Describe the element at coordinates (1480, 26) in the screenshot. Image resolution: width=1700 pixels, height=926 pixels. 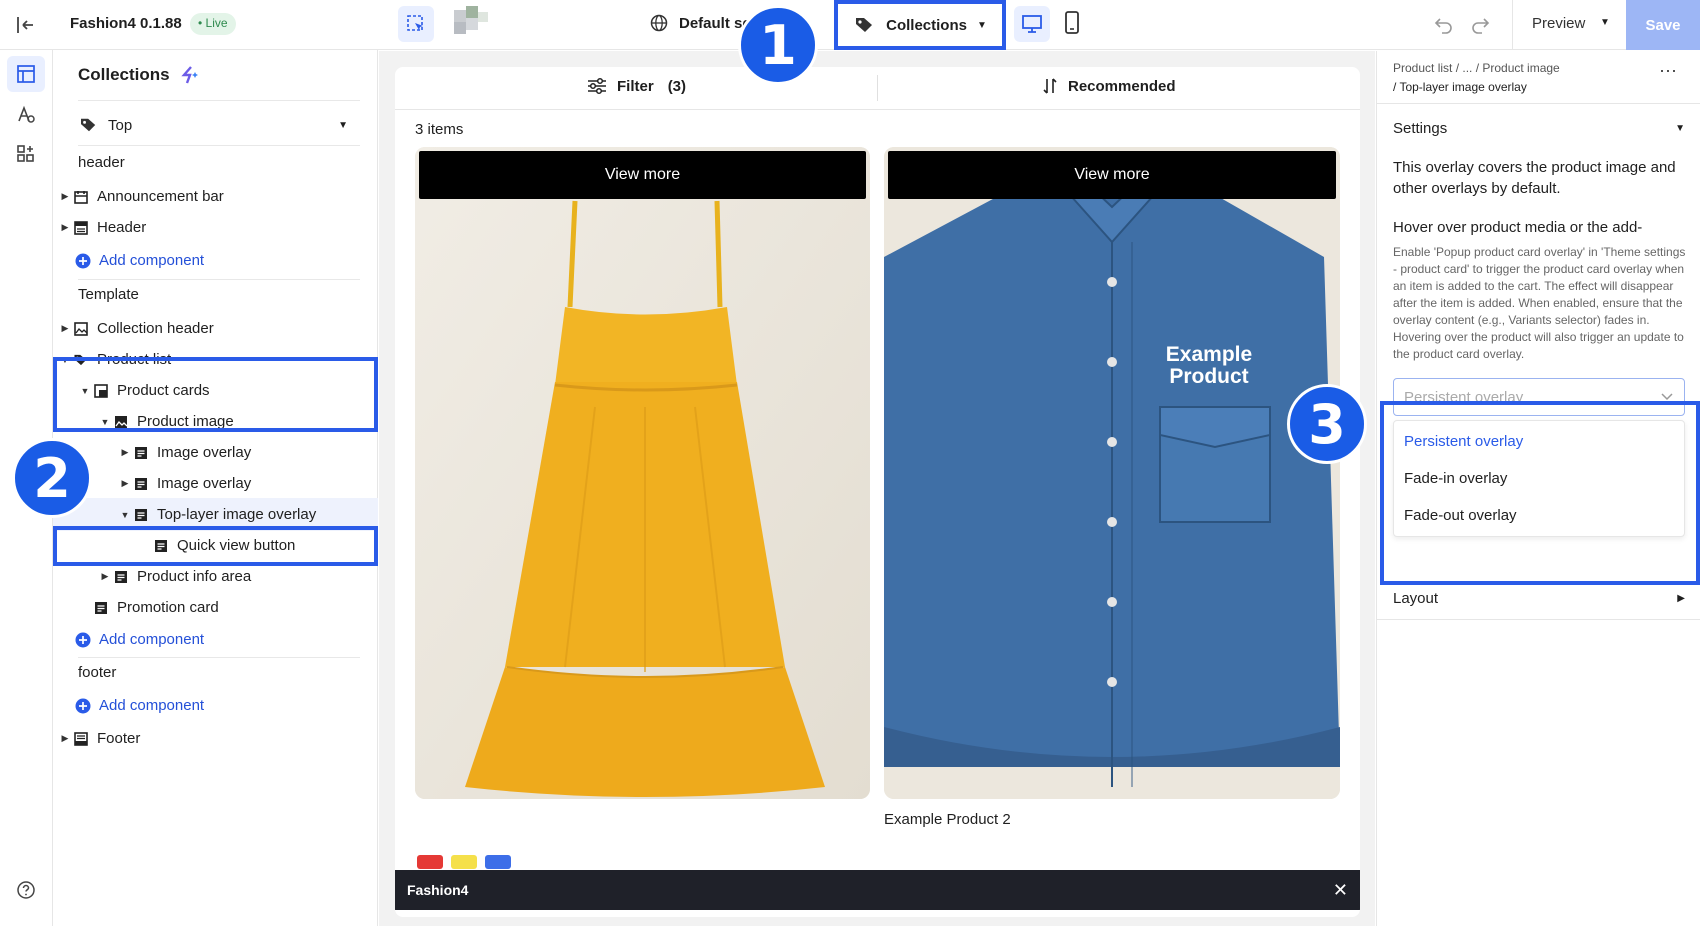
I see `redo-icon` at that location.